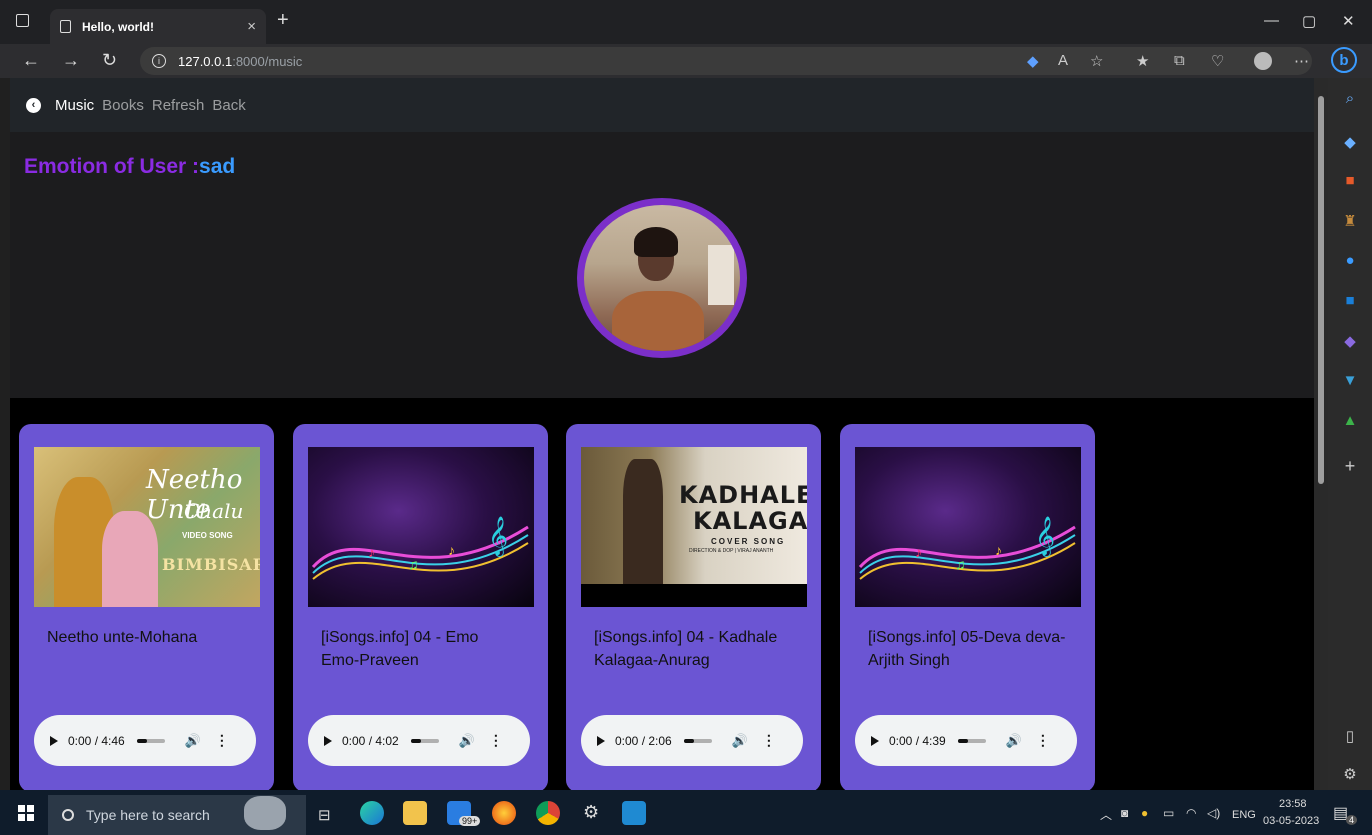 The width and height of the screenshot is (1372, 835). What do you see at coordinates (159, 61) in the screenshot?
I see `site-info-icon: i` at bounding box center [159, 61].